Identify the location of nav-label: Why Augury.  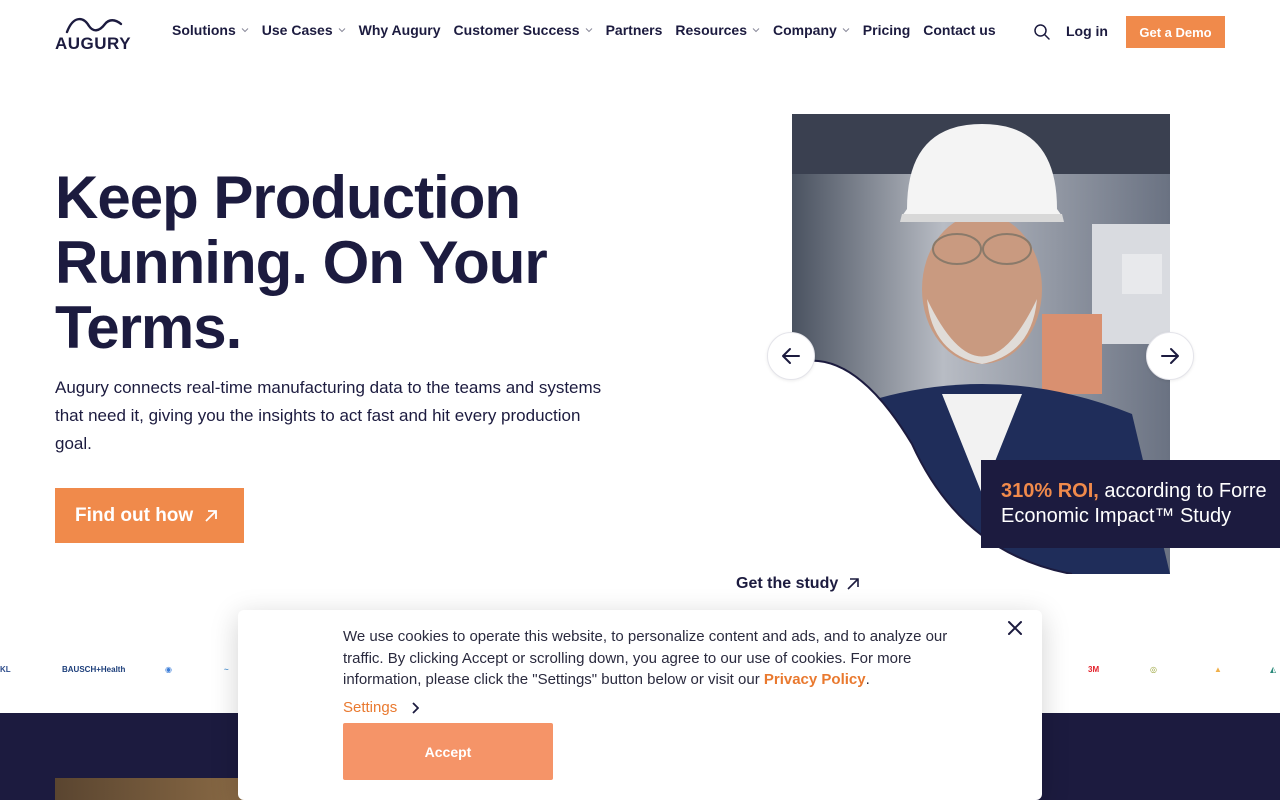
(399, 30).